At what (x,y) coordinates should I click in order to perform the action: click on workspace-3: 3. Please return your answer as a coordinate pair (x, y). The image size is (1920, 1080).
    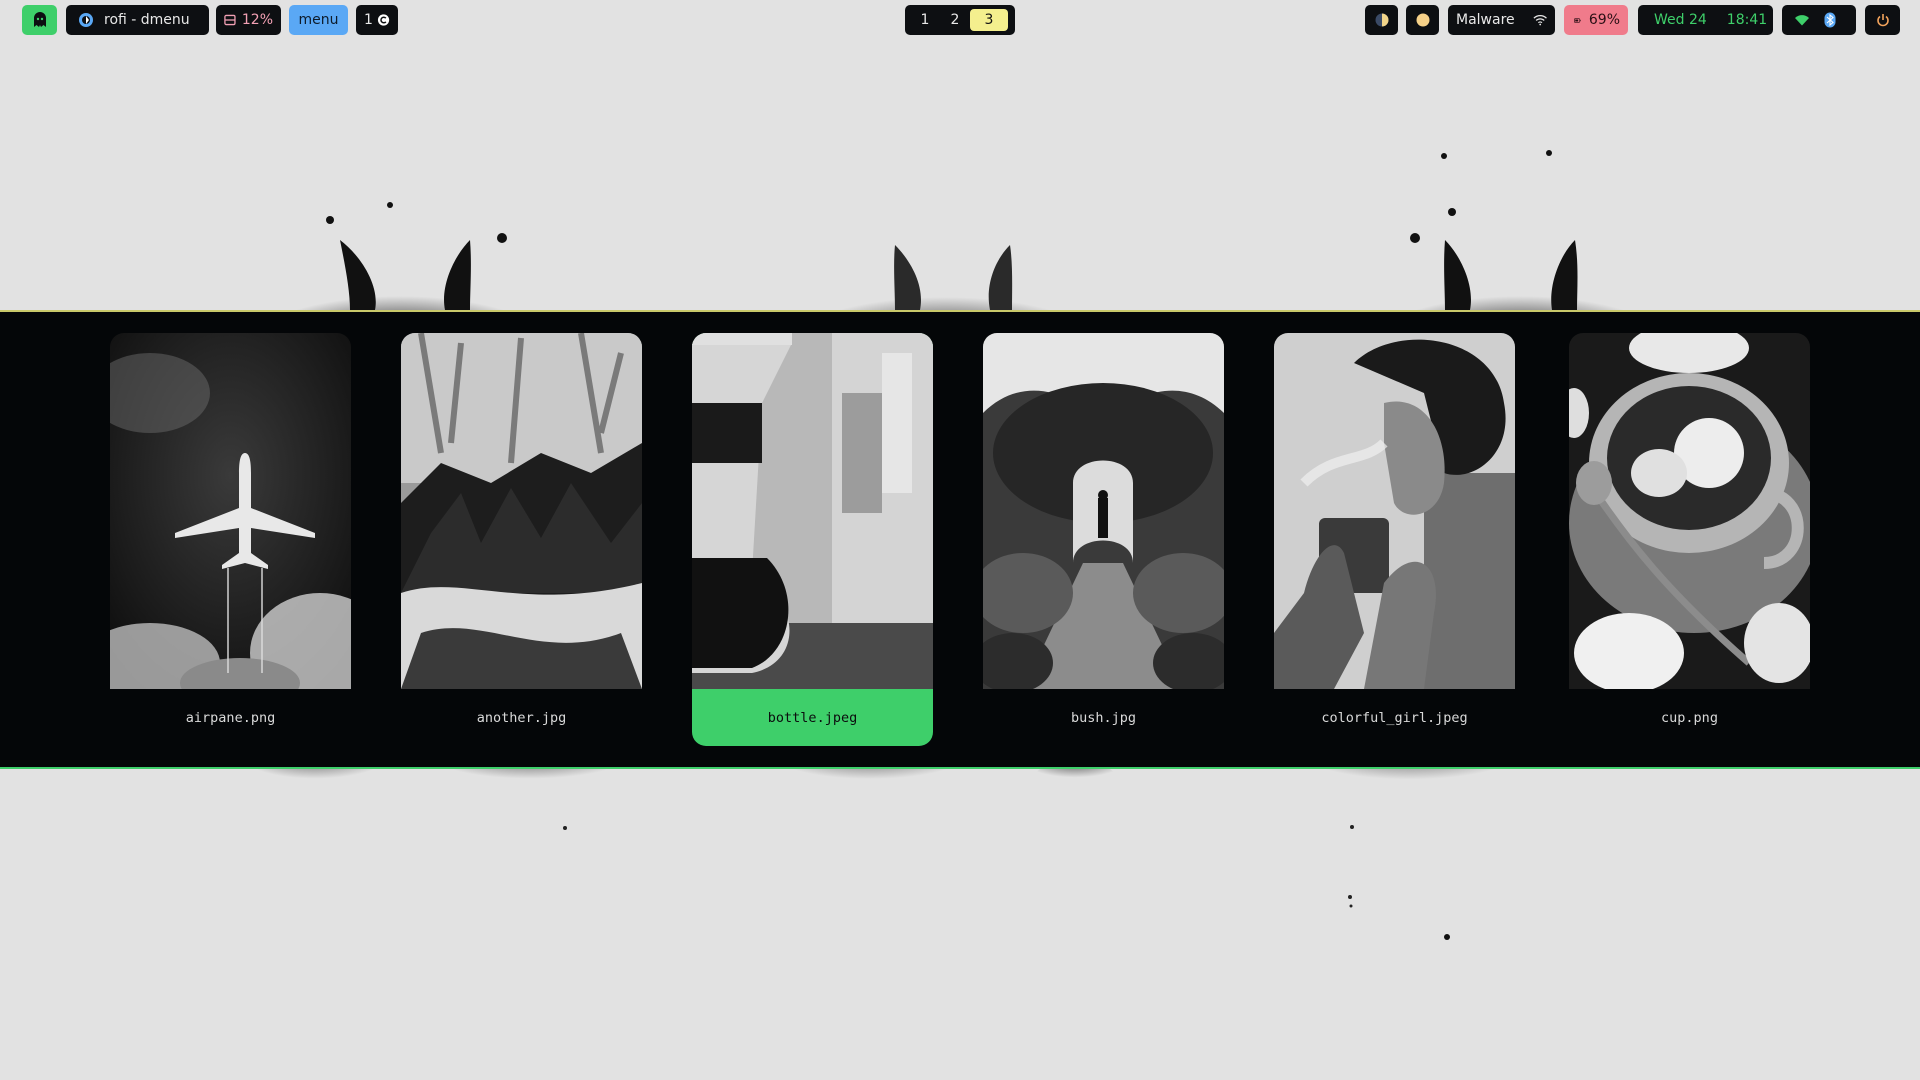
    Looking at the image, I should click on (989, 20).